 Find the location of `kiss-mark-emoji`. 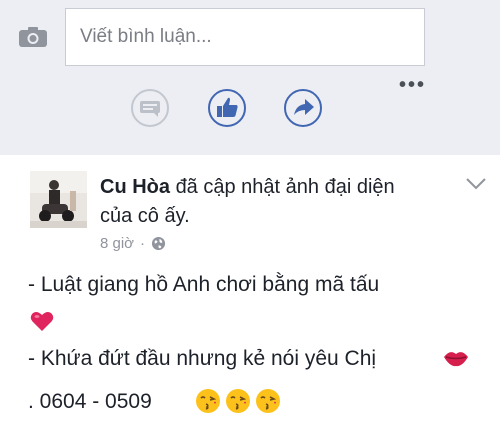

kiss-mark-emoji is located at coordinates (456, 359).